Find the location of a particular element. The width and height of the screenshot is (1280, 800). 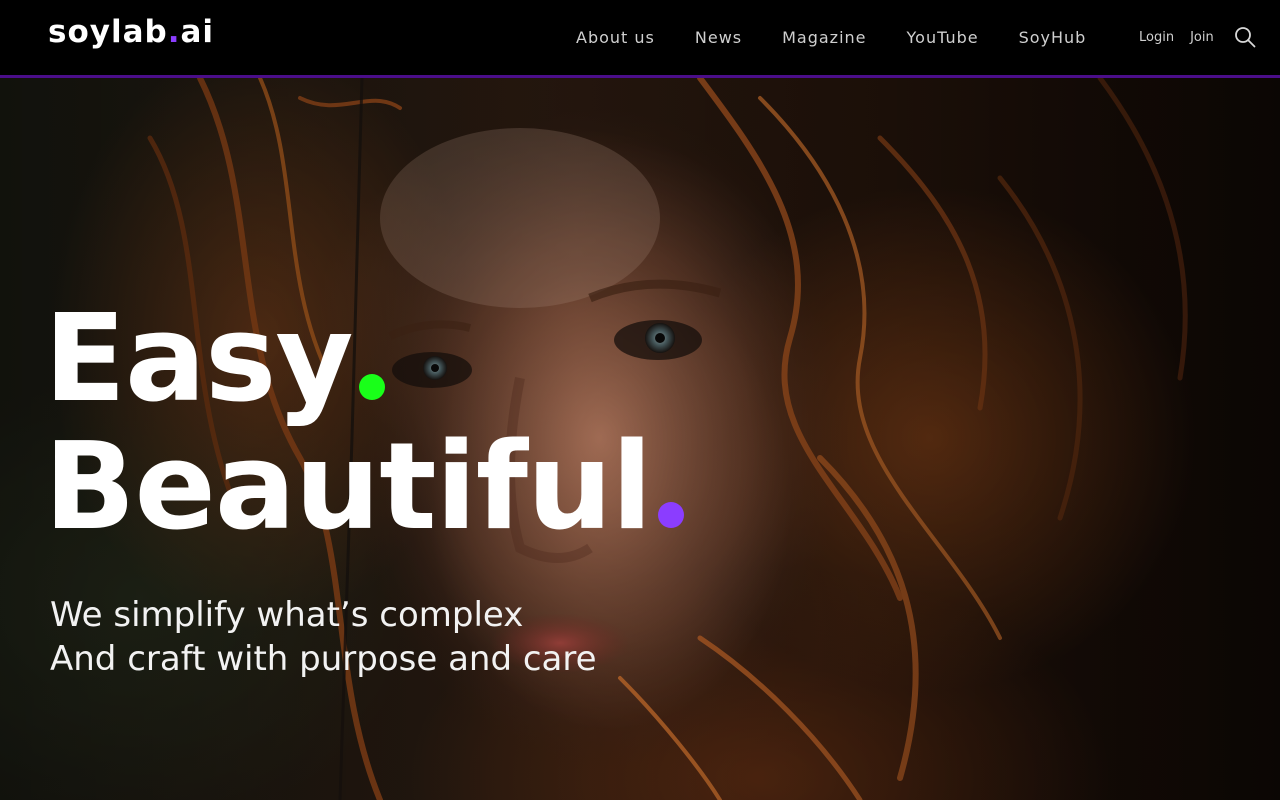

search-button is located at coordinates (1245, 37).